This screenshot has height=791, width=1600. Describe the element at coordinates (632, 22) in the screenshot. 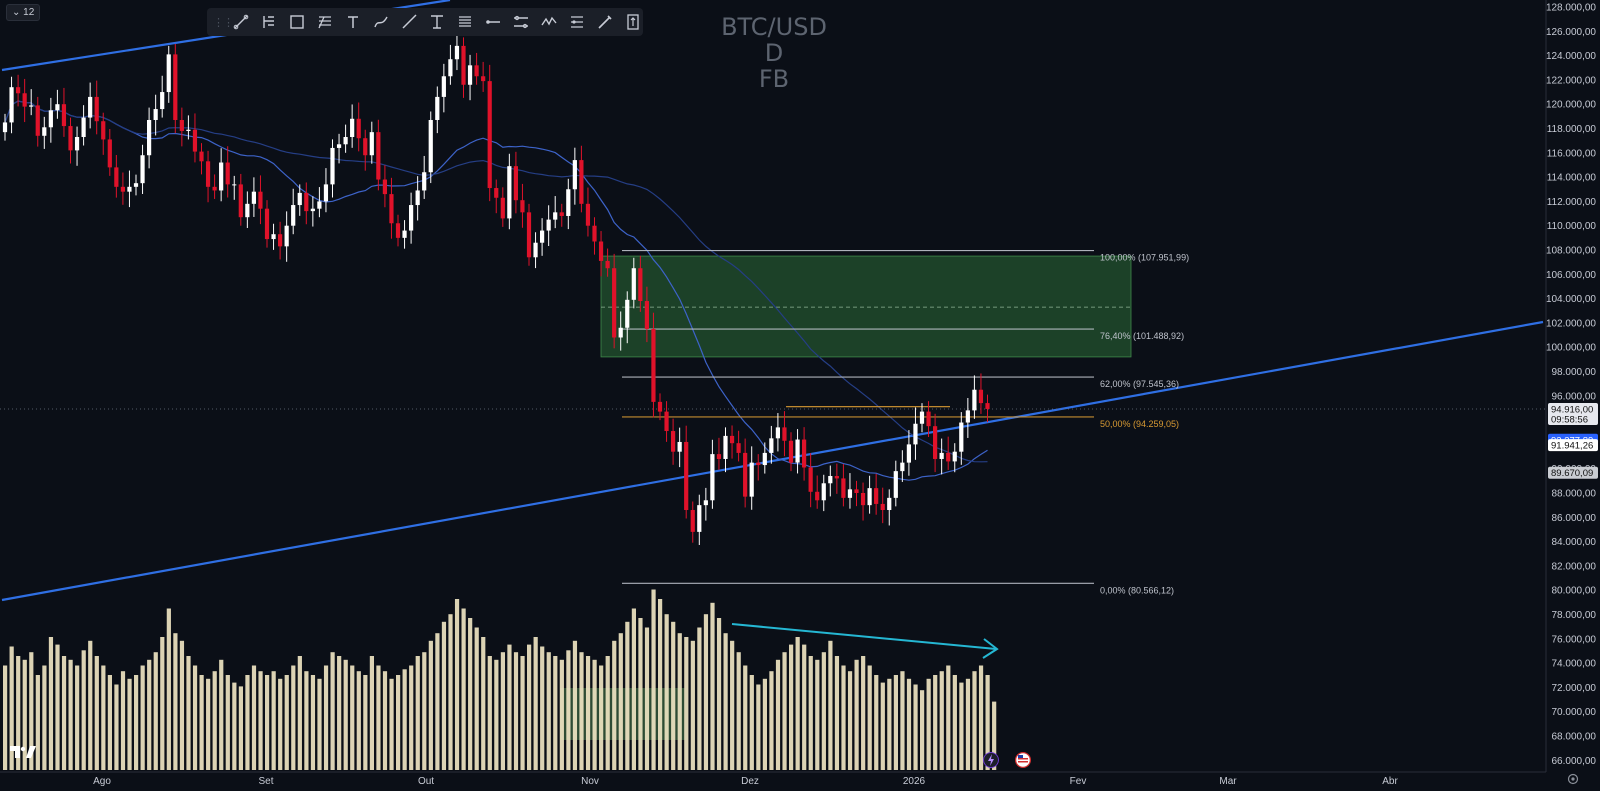

I see `price-range-icon` at that location.